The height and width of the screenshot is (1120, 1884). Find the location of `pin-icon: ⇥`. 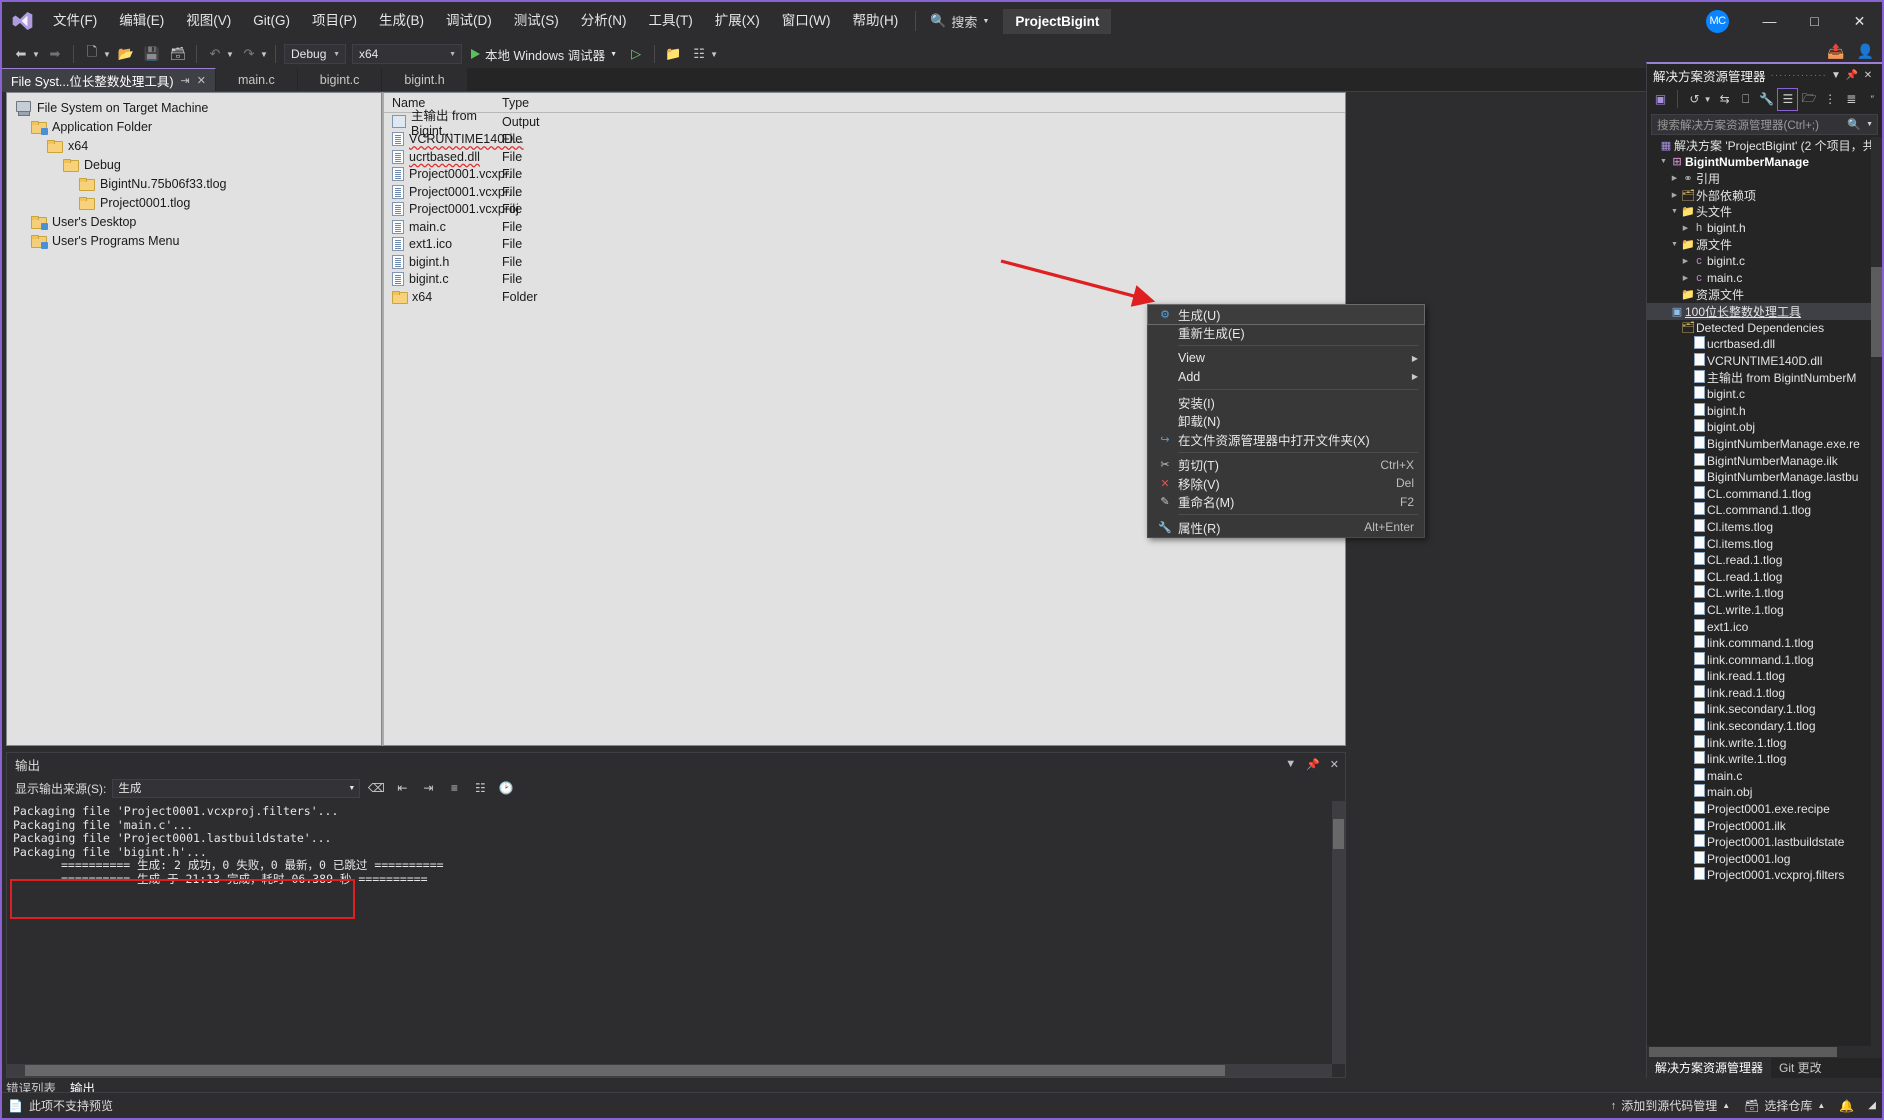

pin-icon: ⇥ is located at coordinates (185, 80).